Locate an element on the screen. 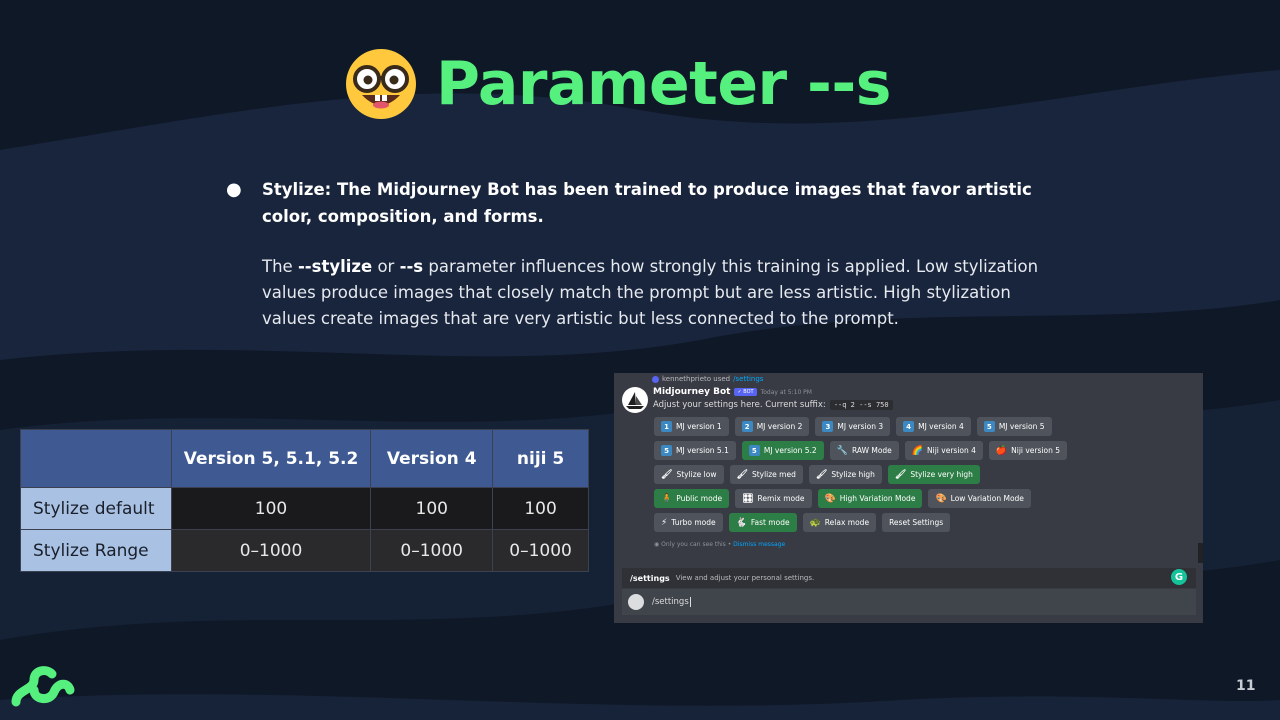  setting-button-label: Niji version 4 is located at coordinates (951, 450).